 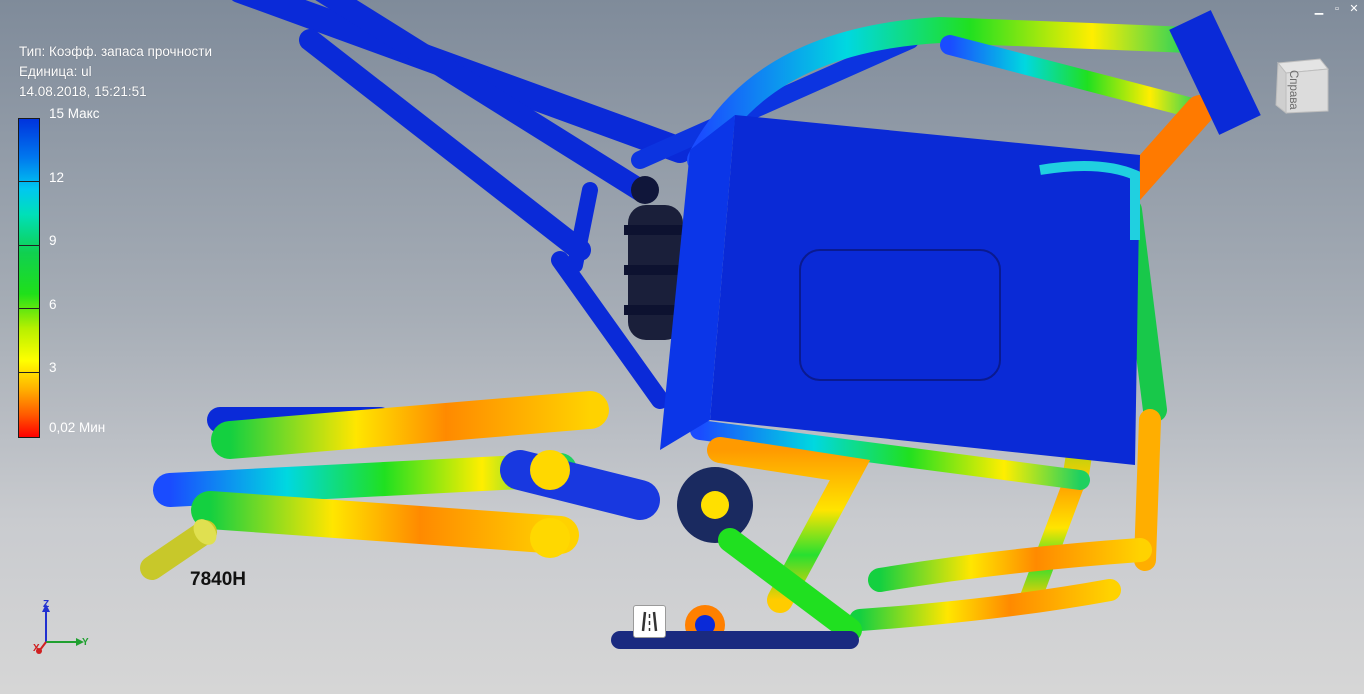 I want to click on triad-x-label: X, so click(x=36, y=648).